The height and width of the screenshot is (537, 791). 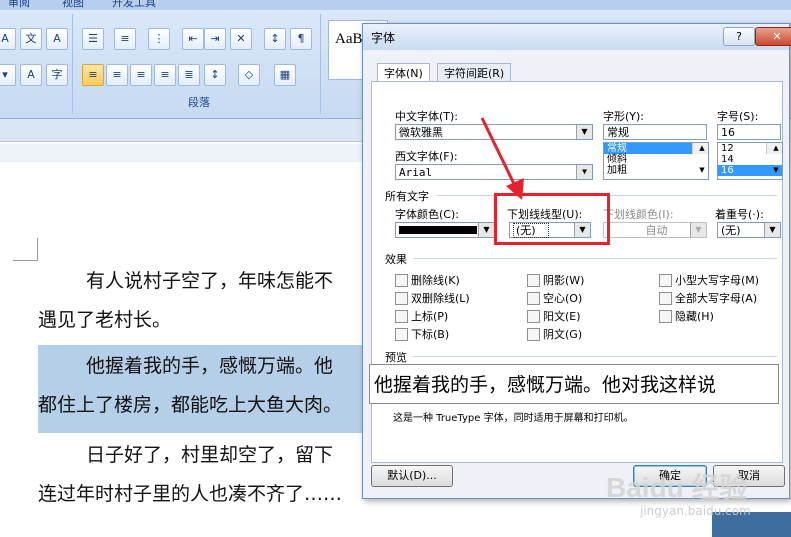 I want to click on annotation-arrow-icon, so click(x=502, y=158).